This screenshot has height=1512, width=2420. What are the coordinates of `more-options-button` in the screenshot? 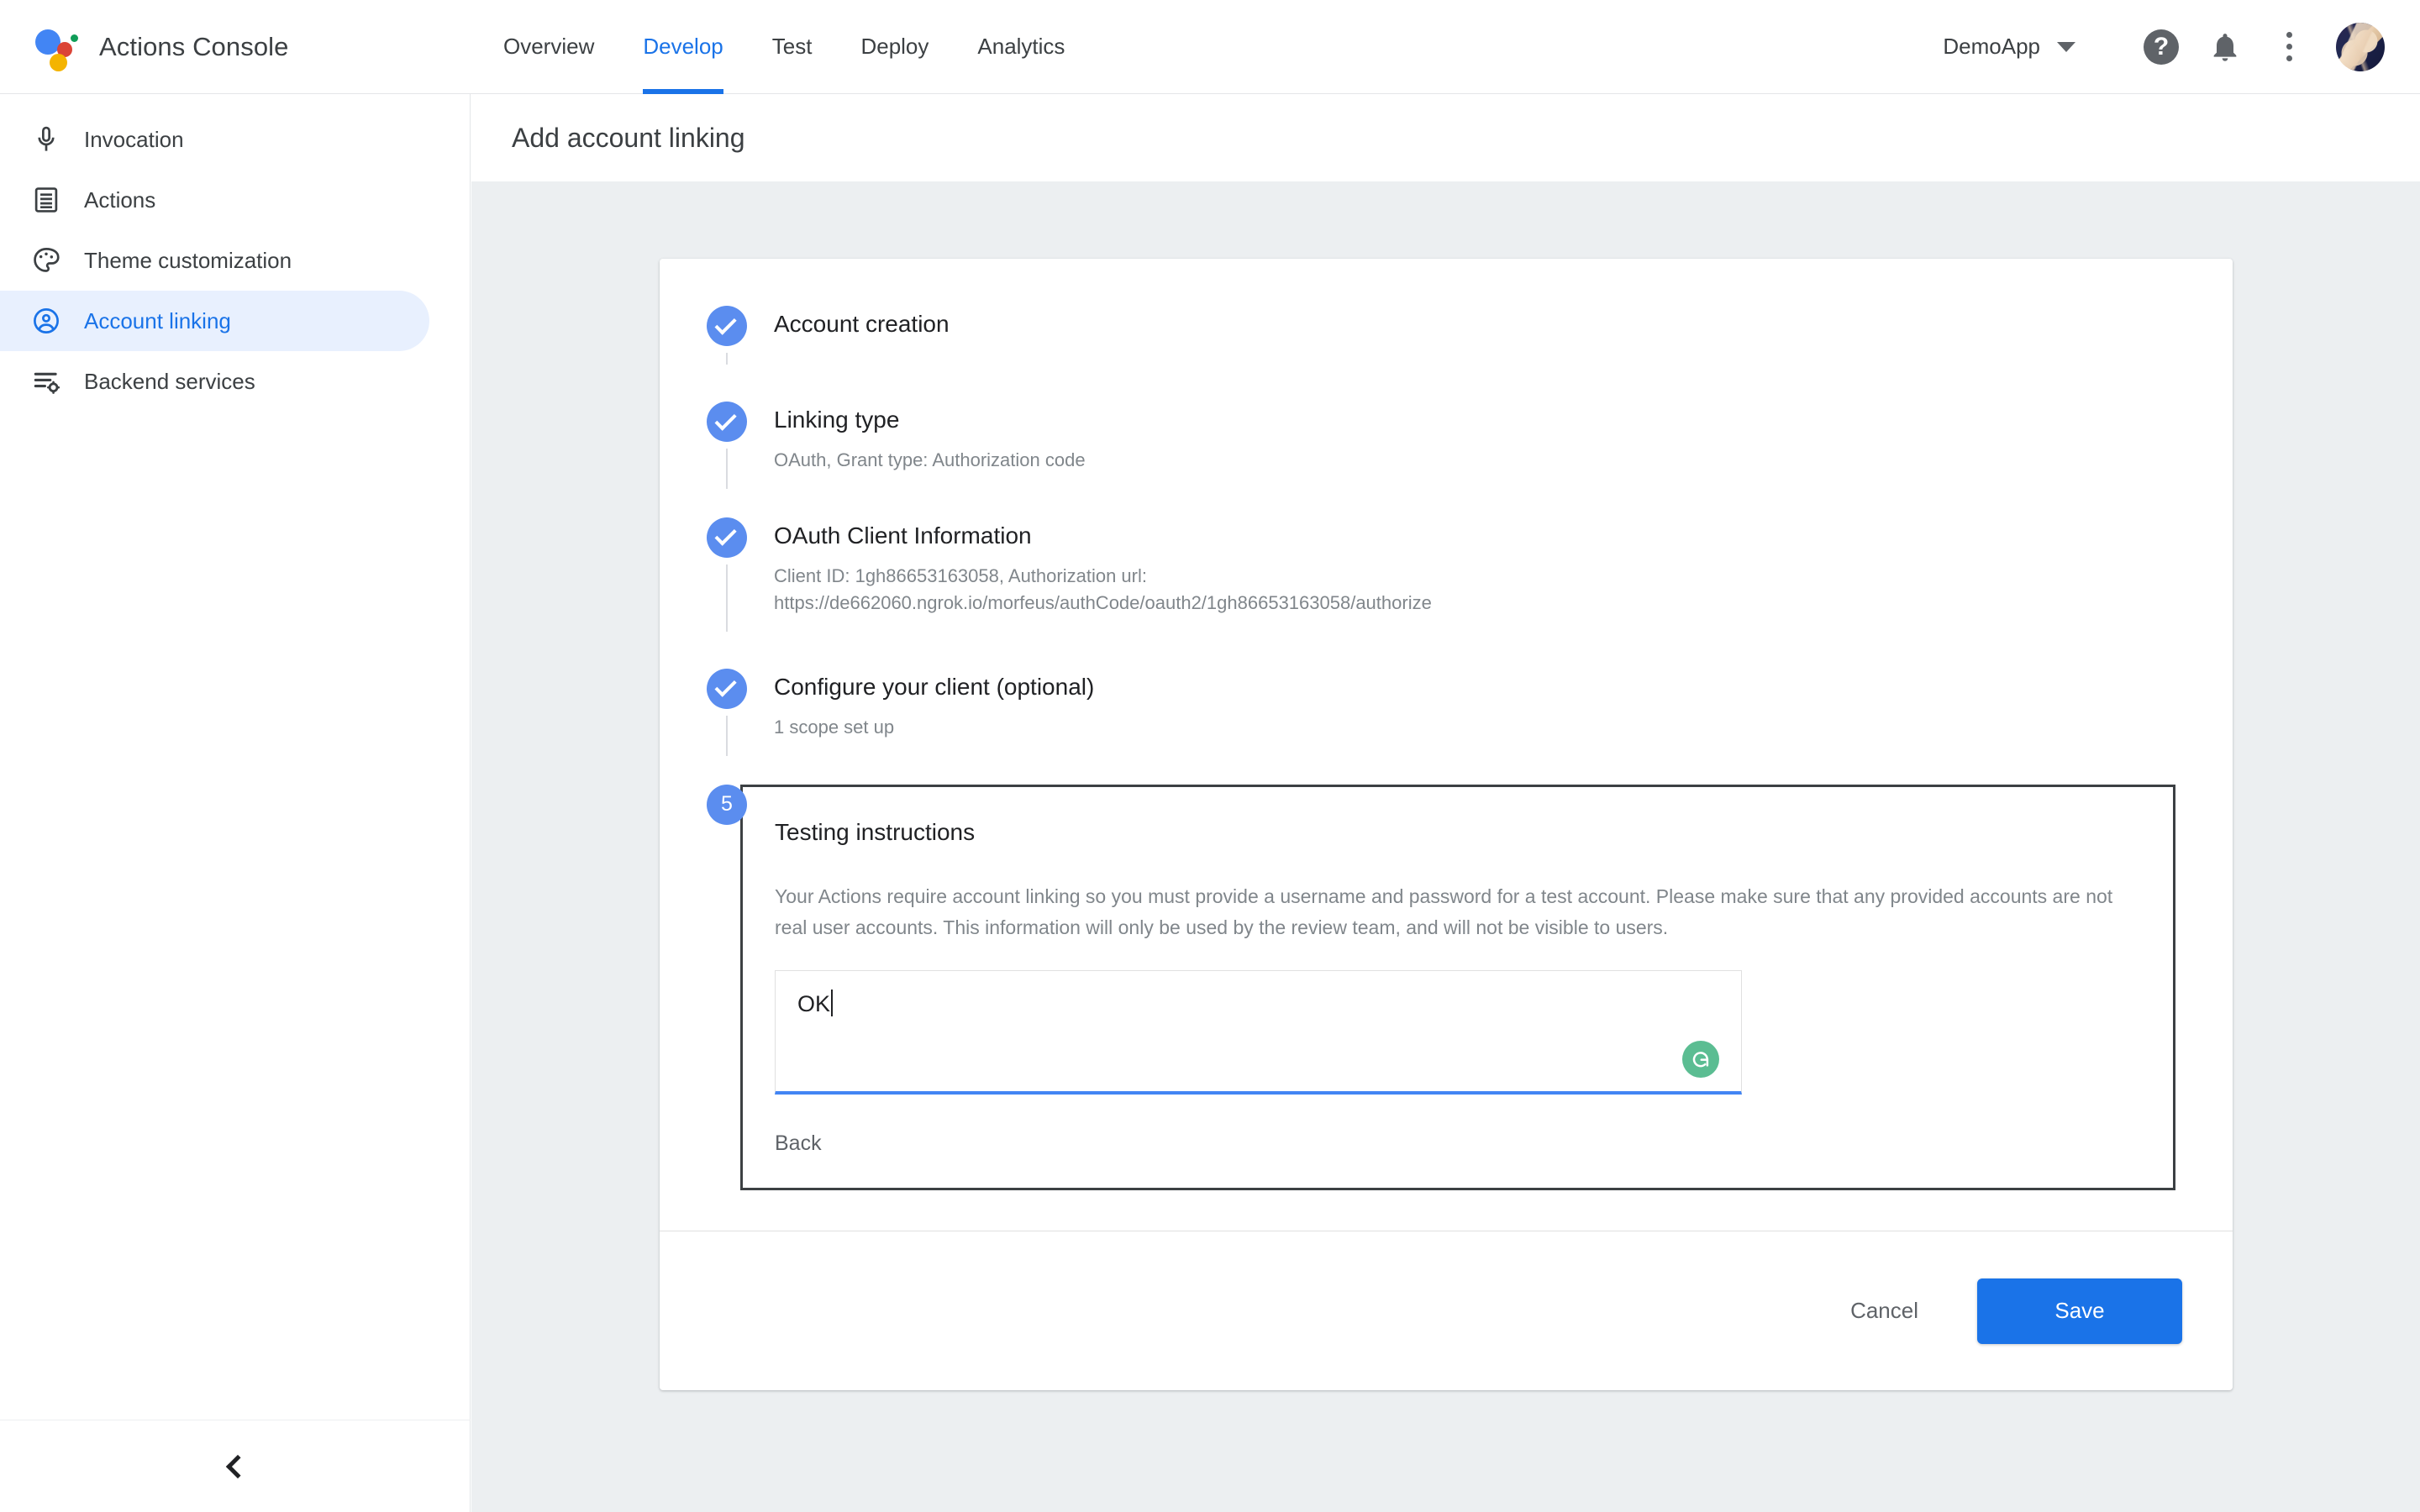 It's located at (2289, 47).